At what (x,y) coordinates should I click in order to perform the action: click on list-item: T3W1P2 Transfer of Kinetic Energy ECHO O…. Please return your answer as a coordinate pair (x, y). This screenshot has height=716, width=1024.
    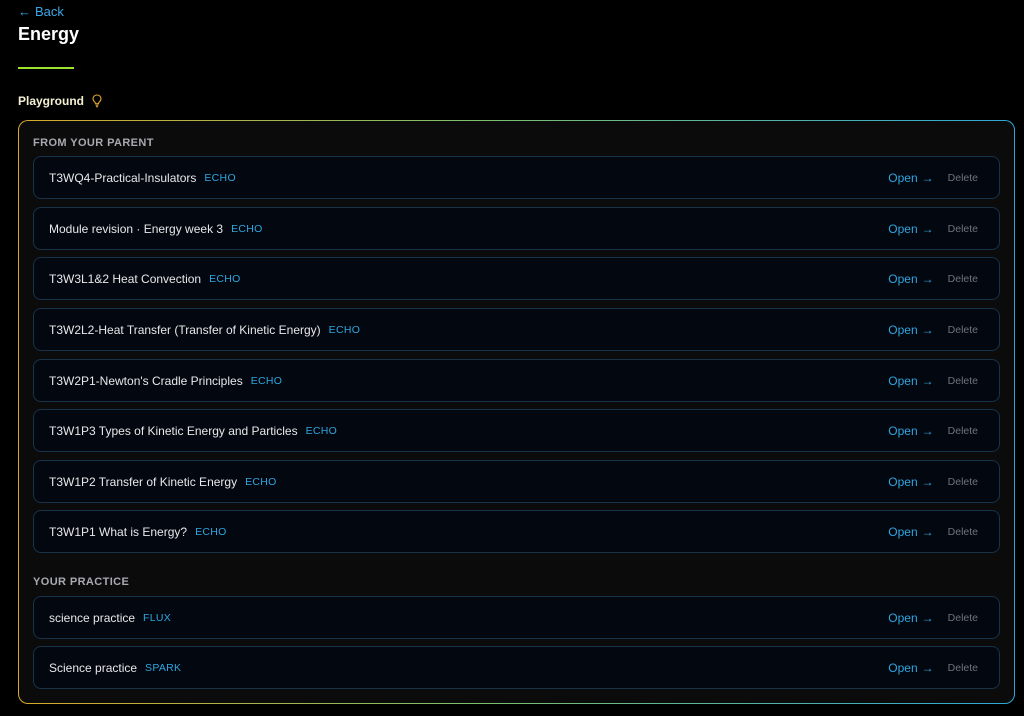
    Looking at the image, I should click on (516, 481).